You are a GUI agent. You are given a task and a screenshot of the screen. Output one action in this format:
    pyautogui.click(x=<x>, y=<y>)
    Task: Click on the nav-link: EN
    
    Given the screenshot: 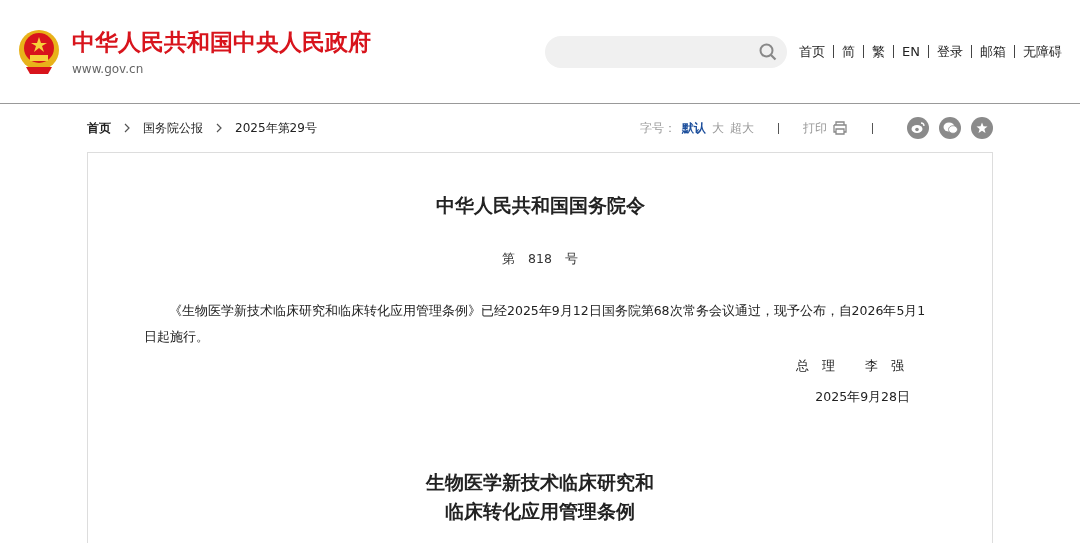 What is the action you would take?
    pyautogui.click(x=911, y=51)
    